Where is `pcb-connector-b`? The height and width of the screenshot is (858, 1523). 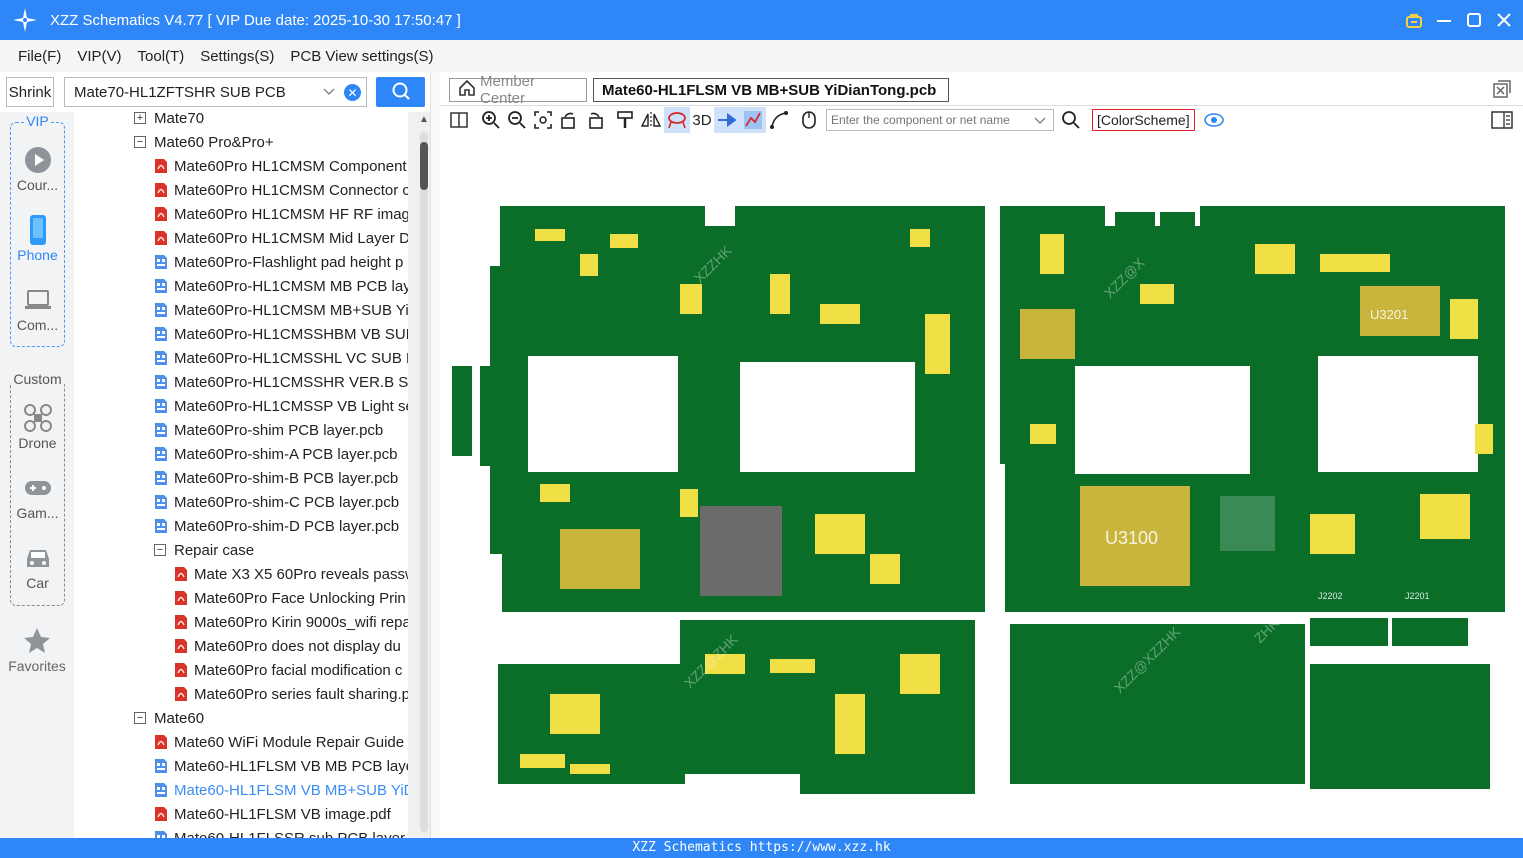
pcb-connector-b is located at coordinates (1430, 632).